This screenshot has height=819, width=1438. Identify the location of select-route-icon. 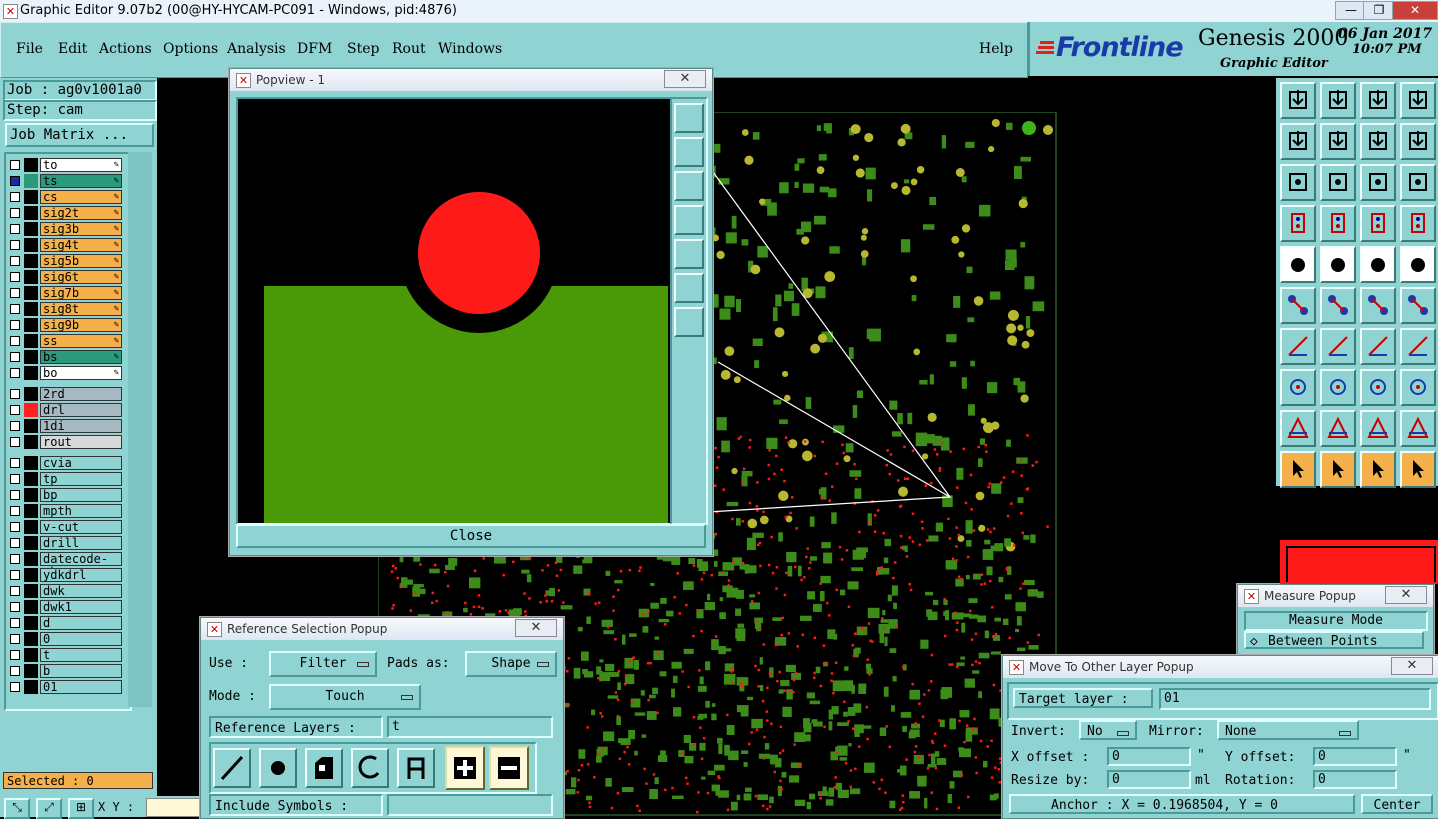
(1418, 469).